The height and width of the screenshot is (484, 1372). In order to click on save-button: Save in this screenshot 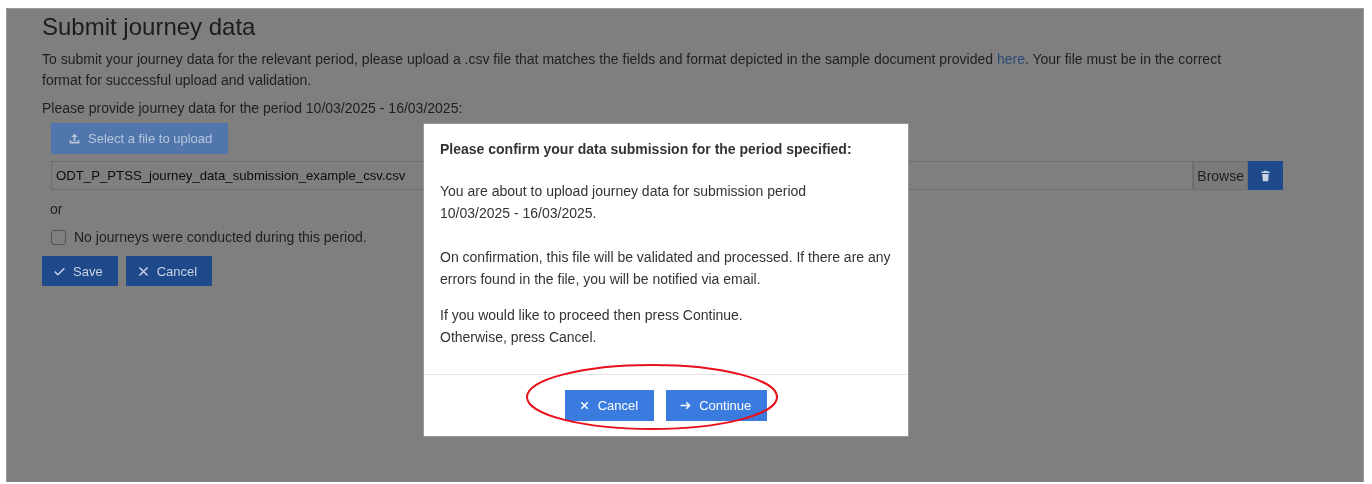, I will do `click(80, 271)`.